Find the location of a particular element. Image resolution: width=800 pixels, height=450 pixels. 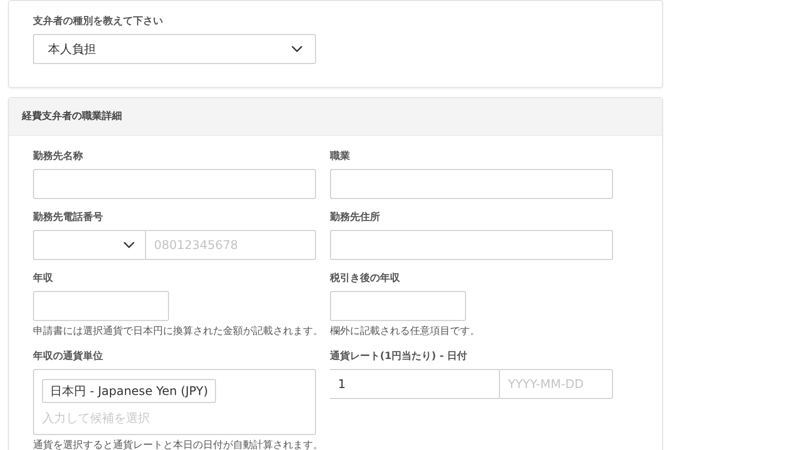

field-label: 勤務先電話番号 is located at coordinates (68, 218).